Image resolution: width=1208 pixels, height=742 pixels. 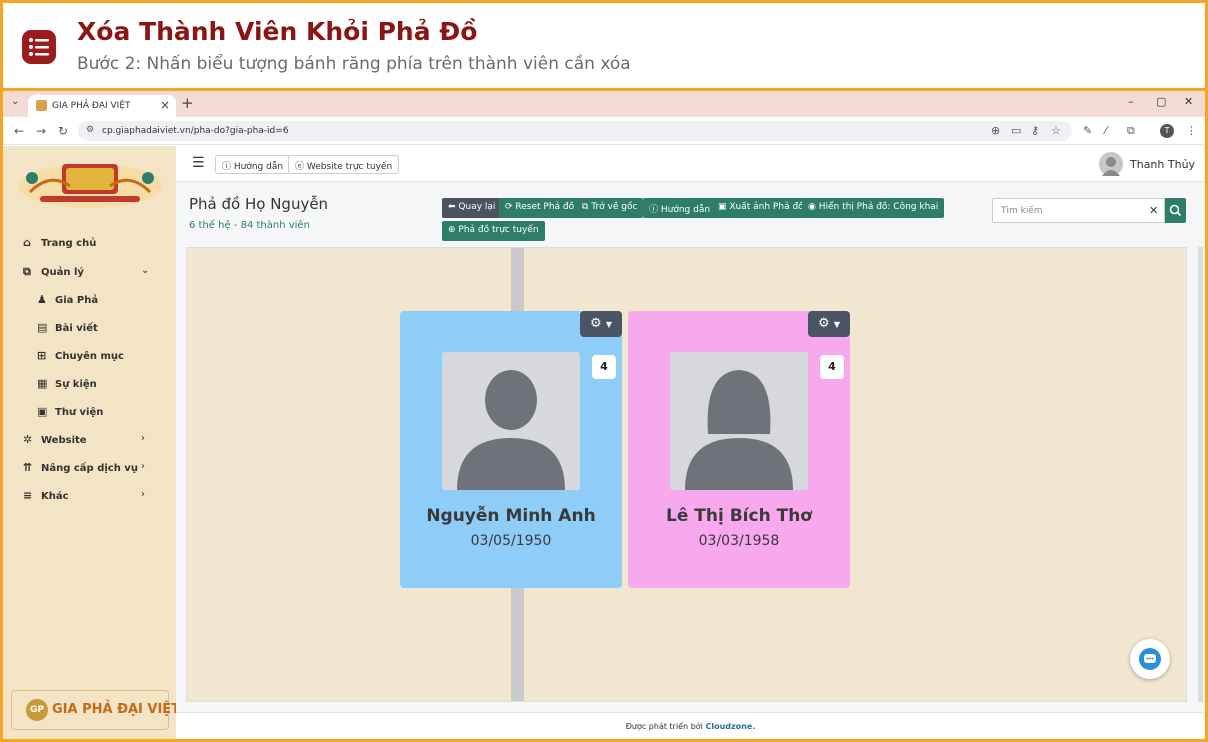 What do you see at coordinates (739, 449) in the screenshot?
I see `member-card: ⚙ ▼ 4 Lê Thị Bích Thơ 03/03/1958` at bounding box center [739, 449].